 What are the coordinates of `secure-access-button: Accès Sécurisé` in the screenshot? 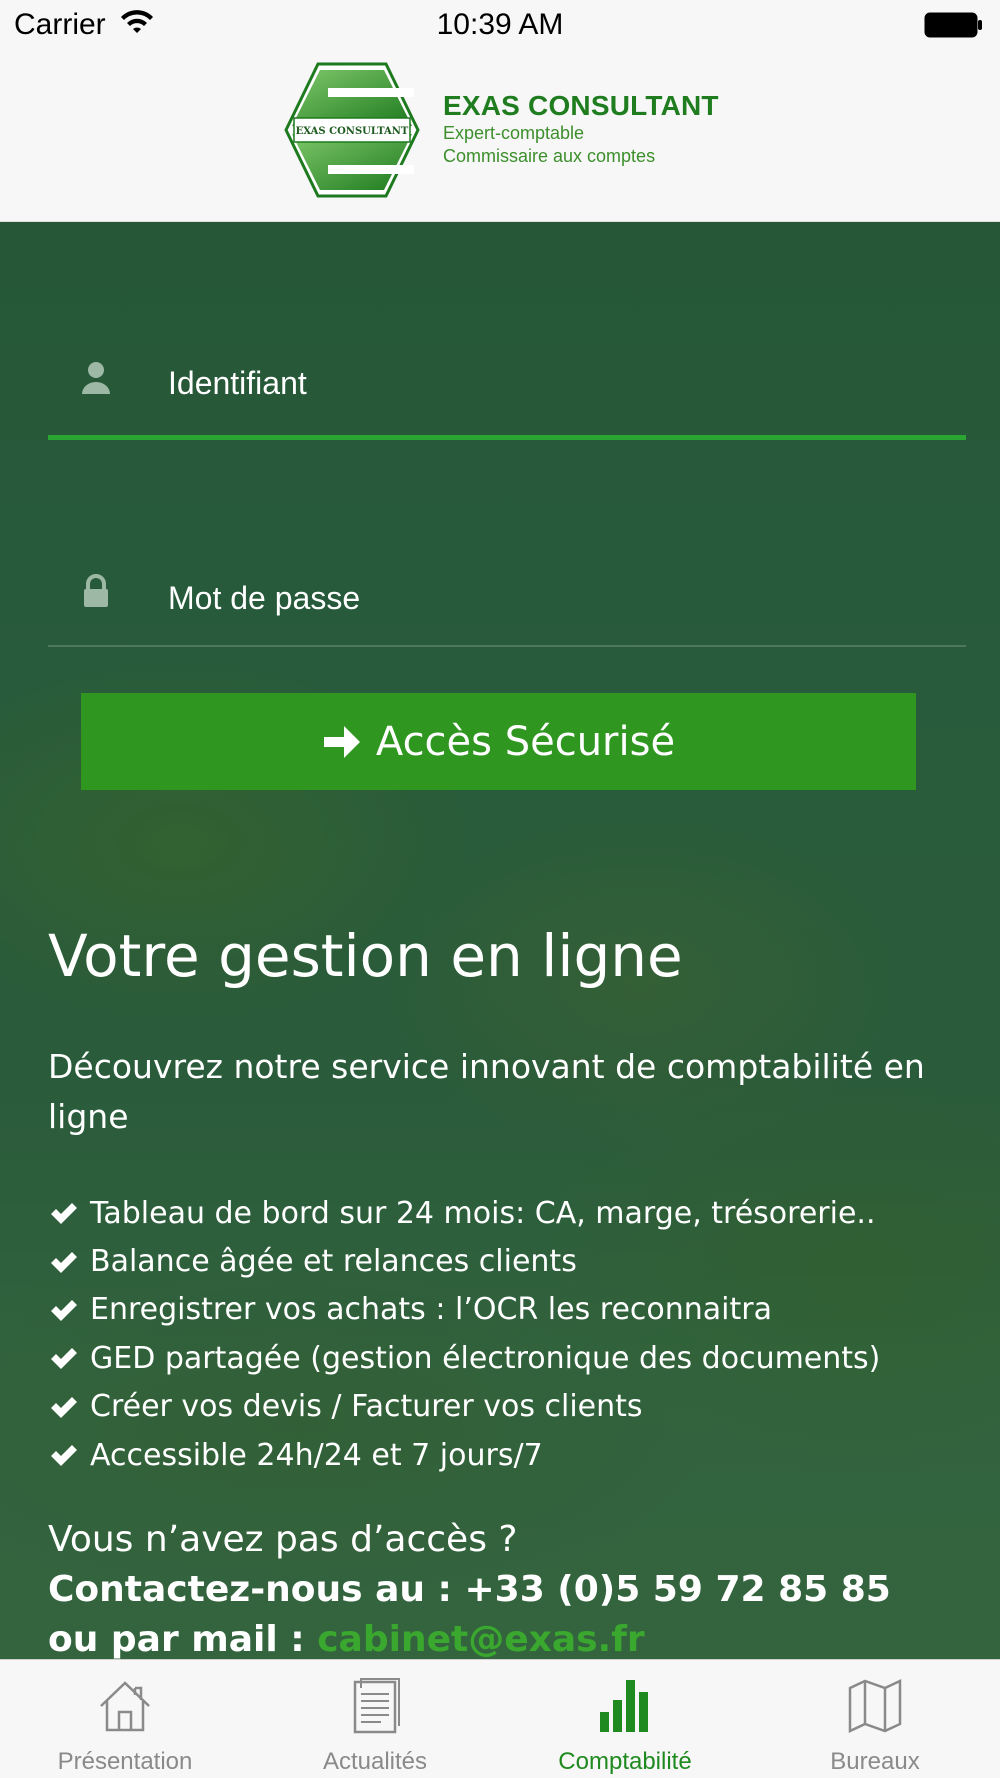 It's located at (498, 741).